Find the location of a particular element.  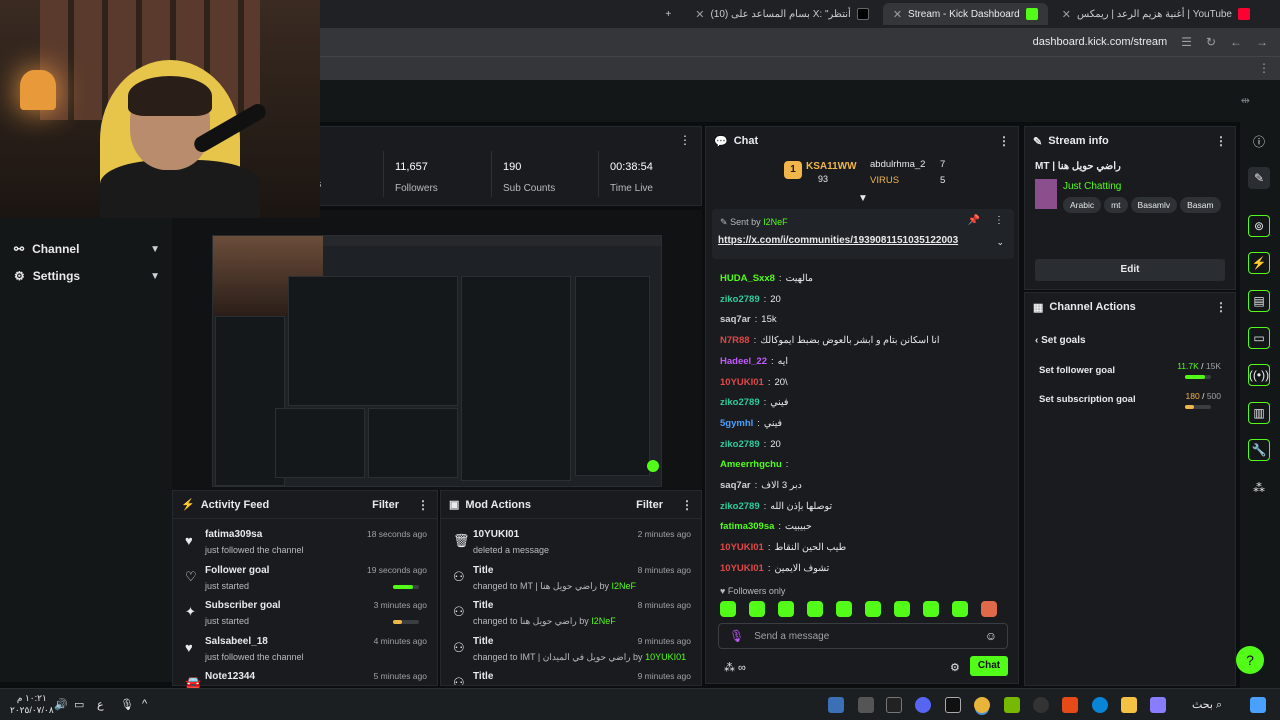

gear-icon: ⚙ is located at coordinates (955, 667).